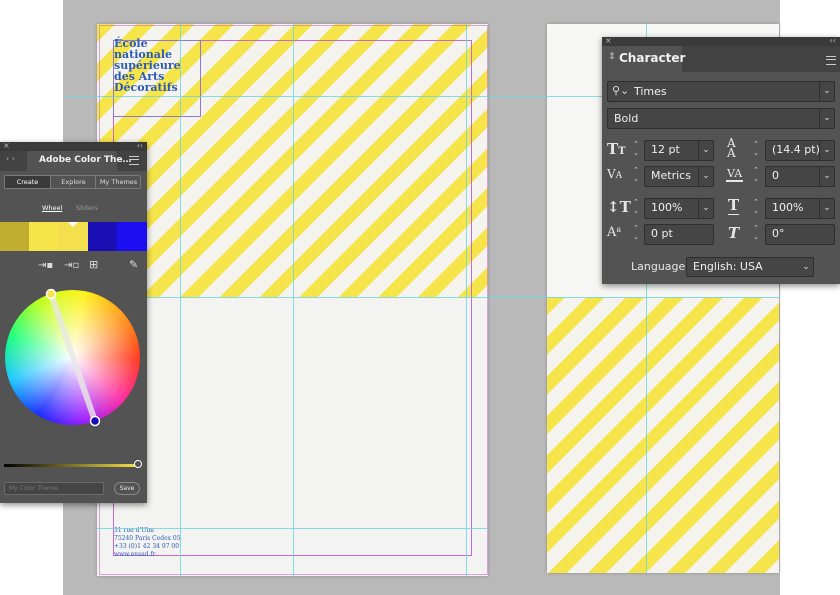 The width and height of the screenshot is (840, 595). I want to click on font-size-field: 12 pt ⌄, so click(679, 150).